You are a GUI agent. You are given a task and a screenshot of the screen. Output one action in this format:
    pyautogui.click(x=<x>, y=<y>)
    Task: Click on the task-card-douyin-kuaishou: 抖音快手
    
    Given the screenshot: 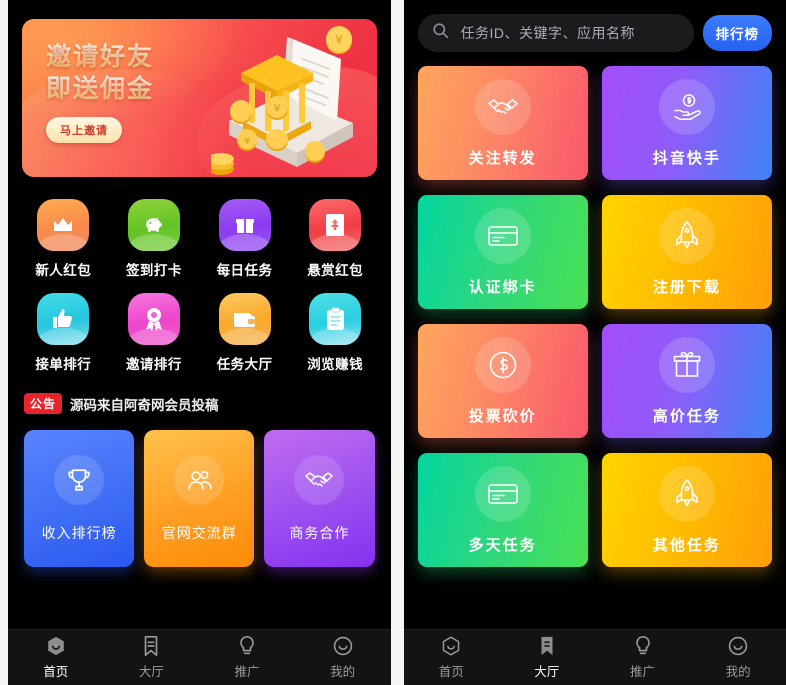 What is the action you would take?
    pyautogui.click(x=686, y=123)
    